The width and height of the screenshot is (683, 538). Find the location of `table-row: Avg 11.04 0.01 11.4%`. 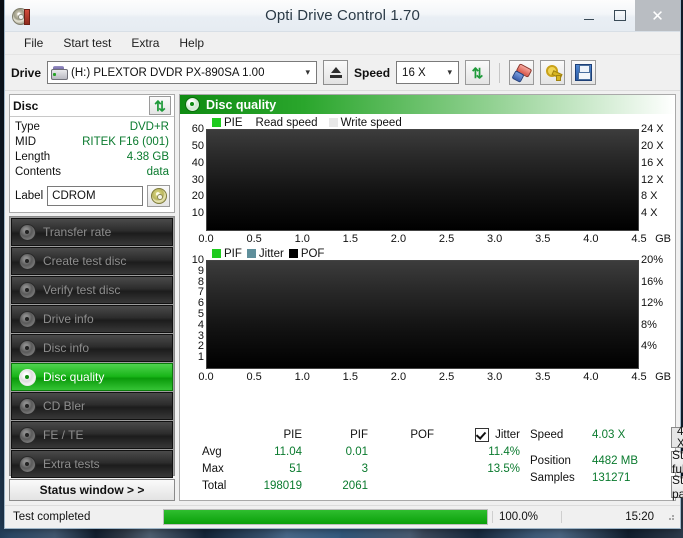

table-row: Avg 11.04 0.01 11.4% is located at coordinates (354, 451).